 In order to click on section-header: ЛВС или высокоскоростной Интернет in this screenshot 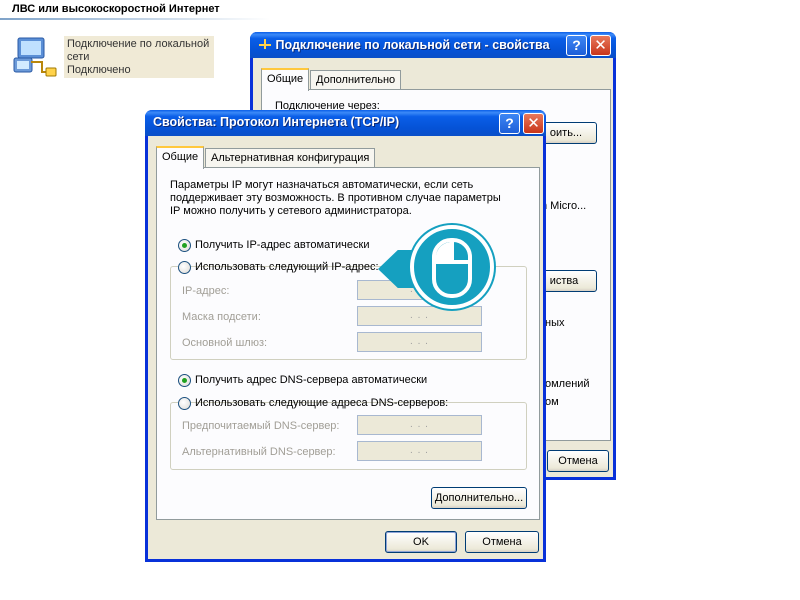, I will do `click(116, 9)`.